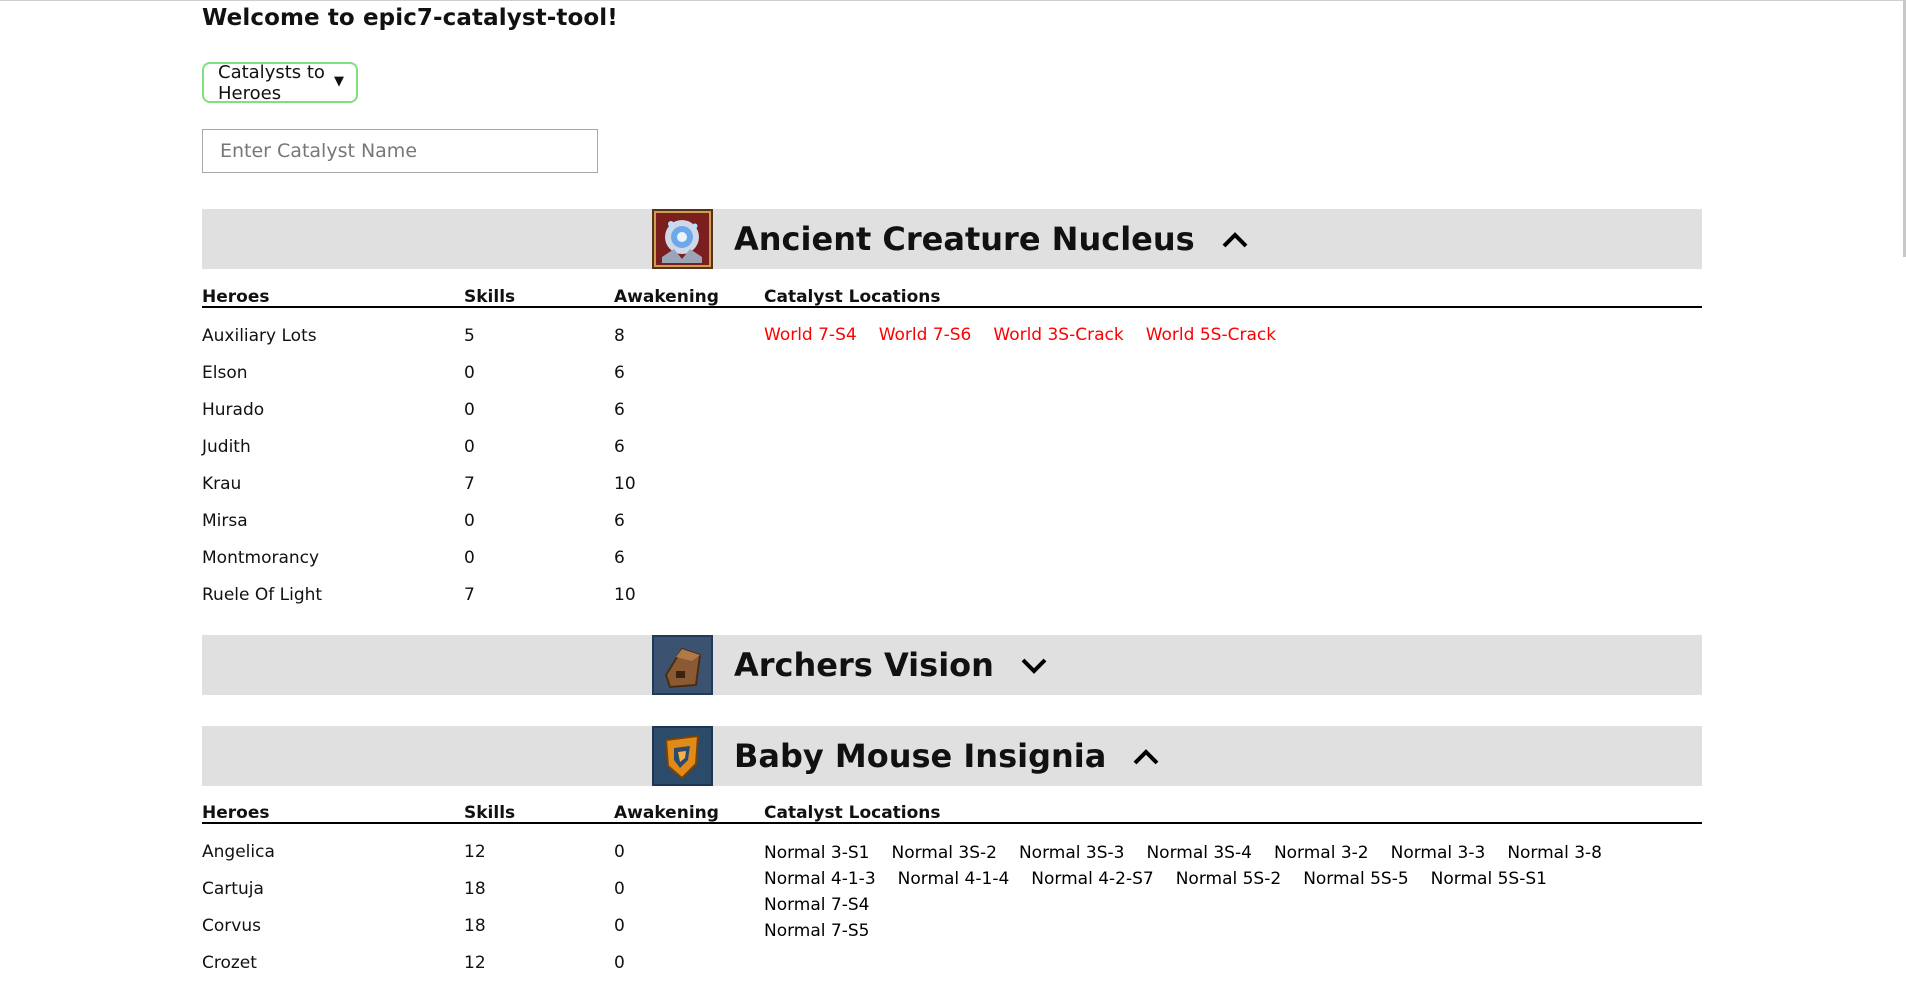 This screenshot has width=1906, height=990. Describe the element at coordinates (952, 492) in the screenshot. I see `table-row: Krau 7 10` at that location.